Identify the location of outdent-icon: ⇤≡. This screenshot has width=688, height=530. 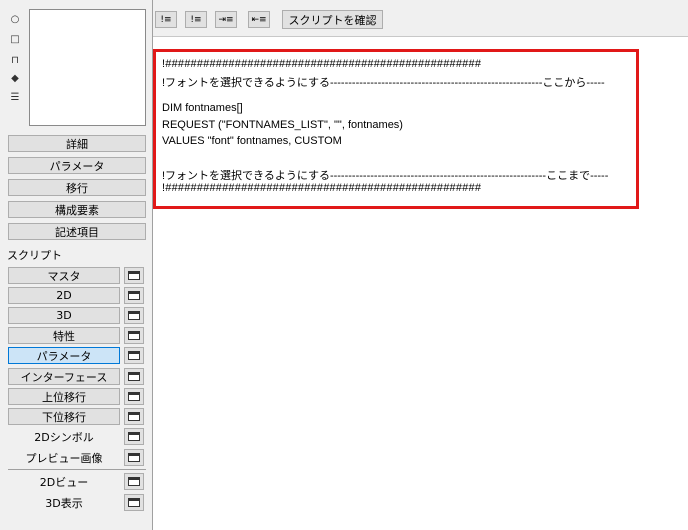
(259, 19).